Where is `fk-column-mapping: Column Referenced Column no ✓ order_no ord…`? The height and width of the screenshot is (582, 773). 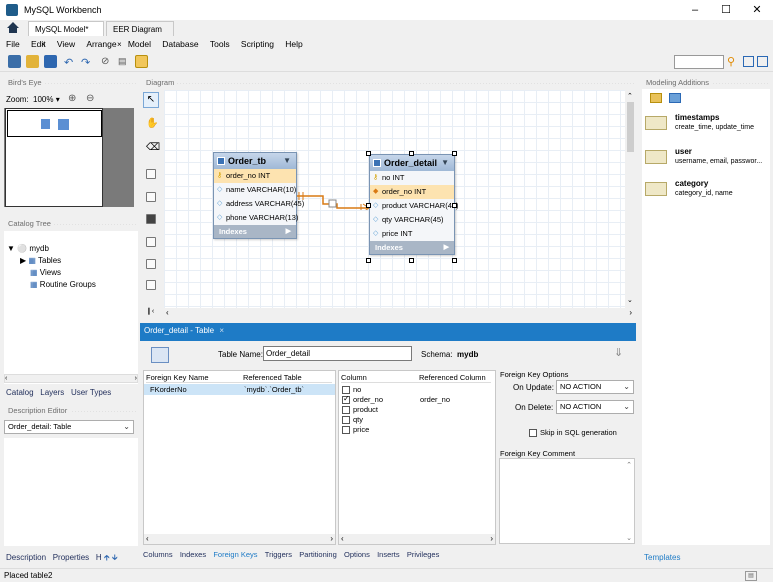 fk-column-mapping: Column Referenced Column no ✓ order_no ord… is located at coordinates (417, 457).